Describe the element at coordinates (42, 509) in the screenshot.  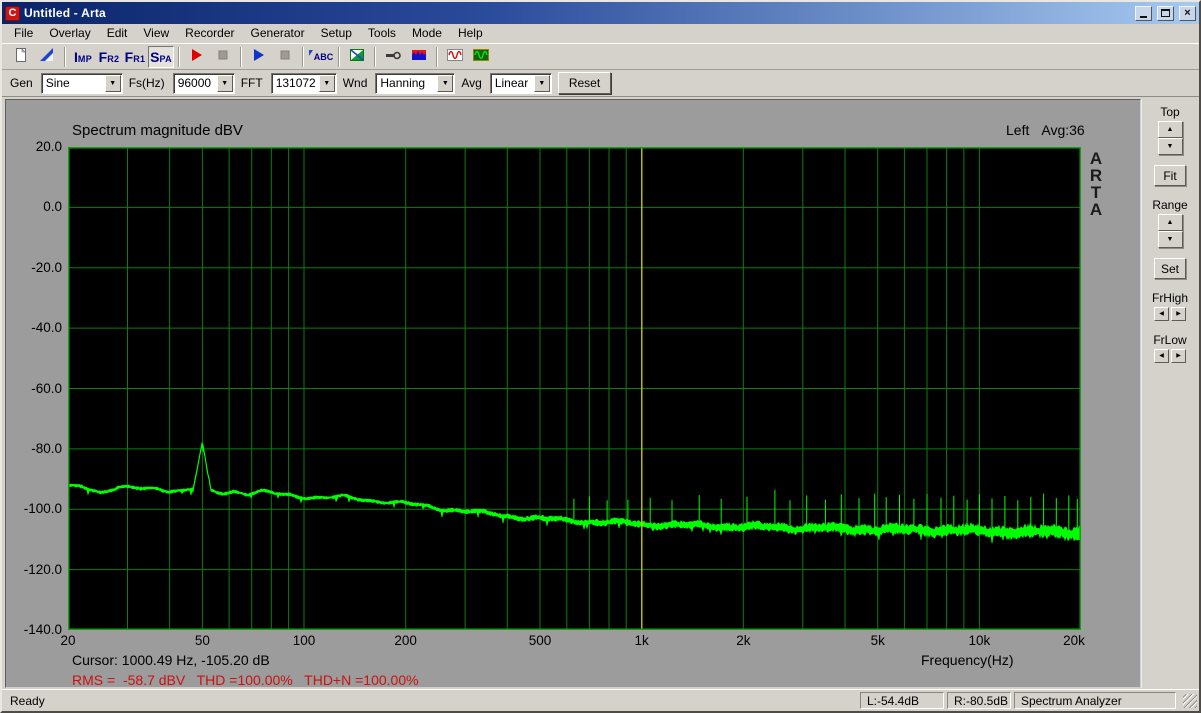
I see `y-tick-label: -100.0` at that location.